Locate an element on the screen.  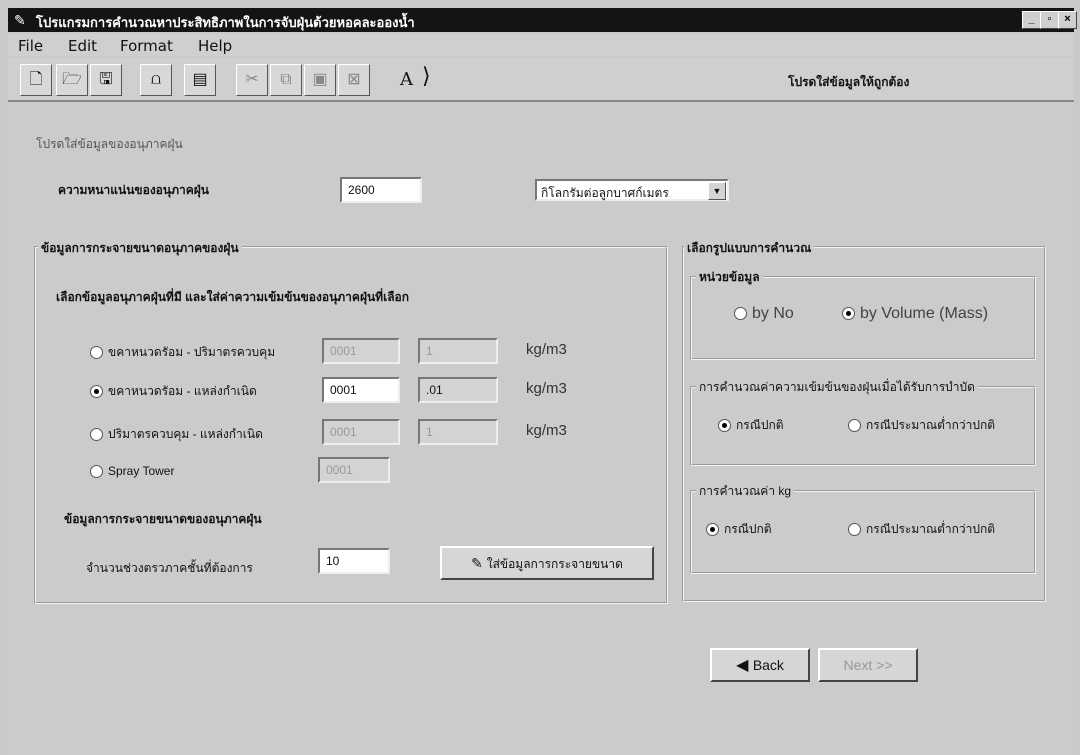
option-2-value2: .01 is located at coordinates (458, 390).